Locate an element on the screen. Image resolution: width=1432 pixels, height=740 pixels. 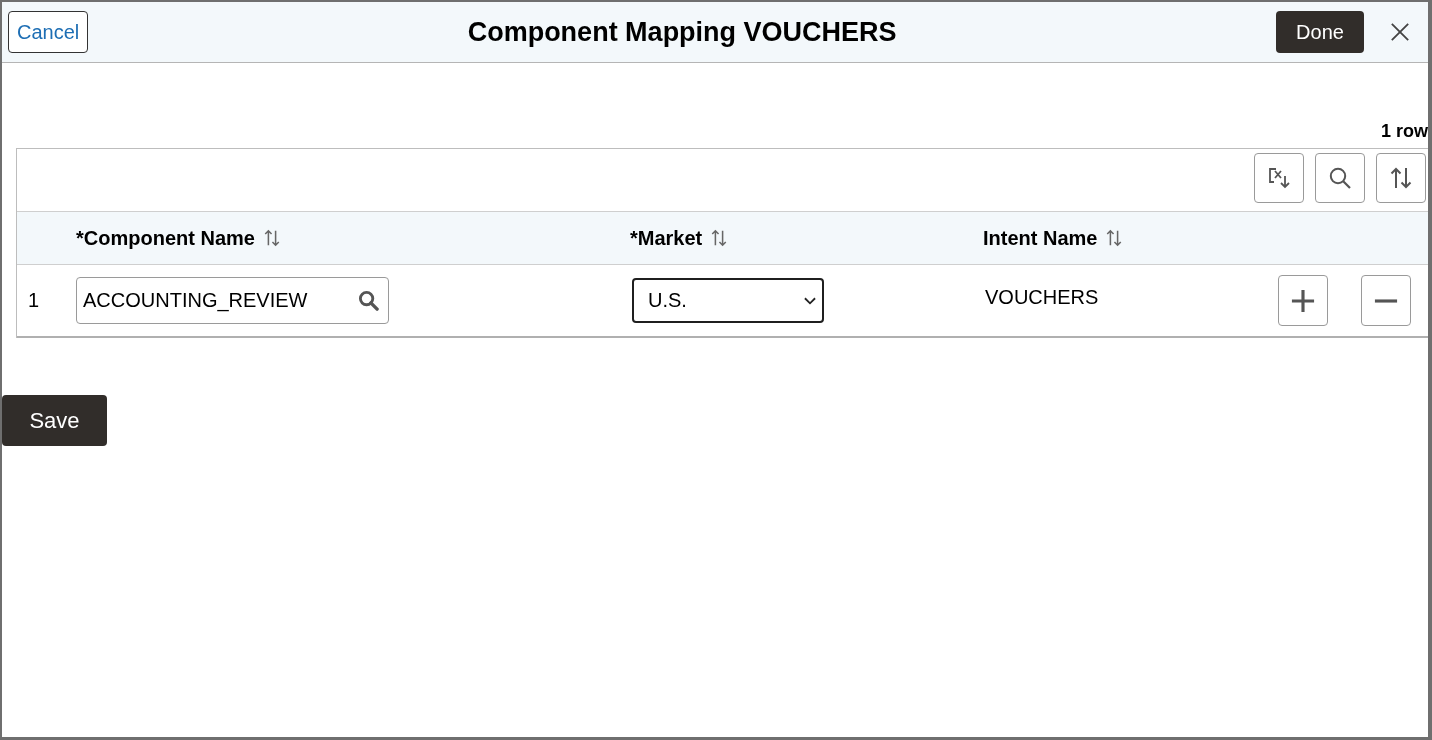
export-button is located at coordinates (1279, 178).